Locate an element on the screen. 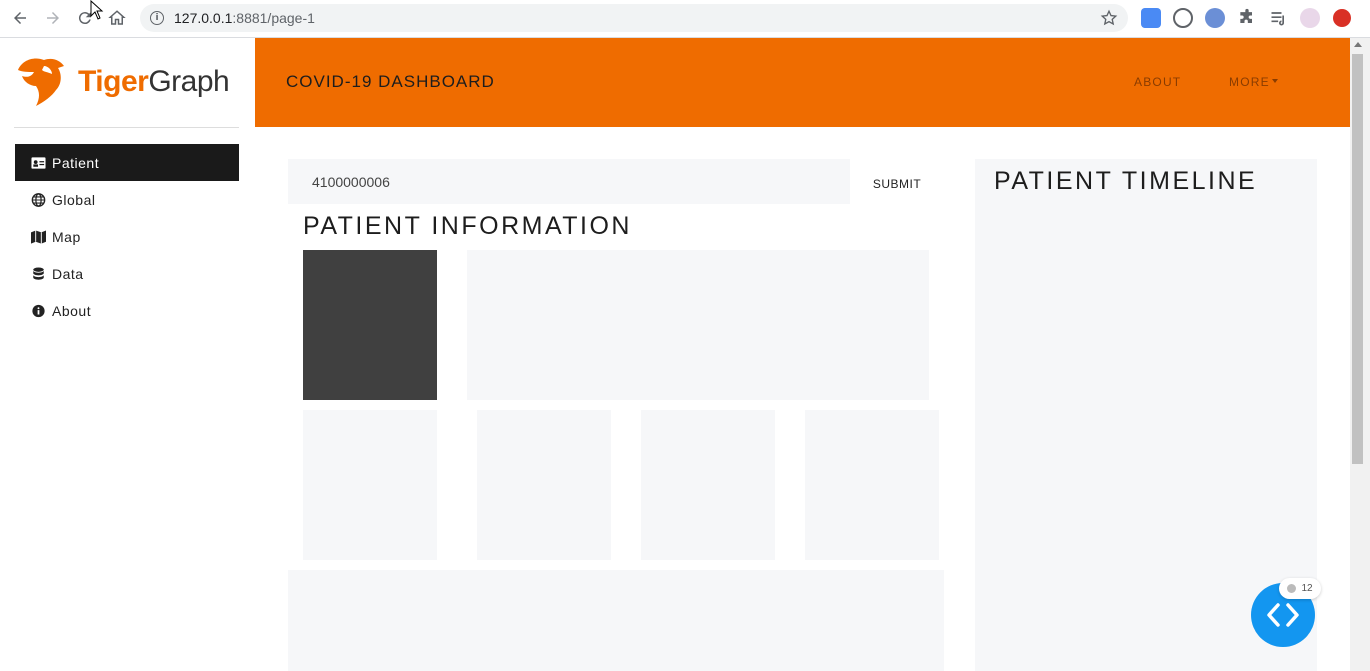 The width and height of the screenshot is (1370, 671). sidebar-item-label: About is located at coordinates (72, 310).